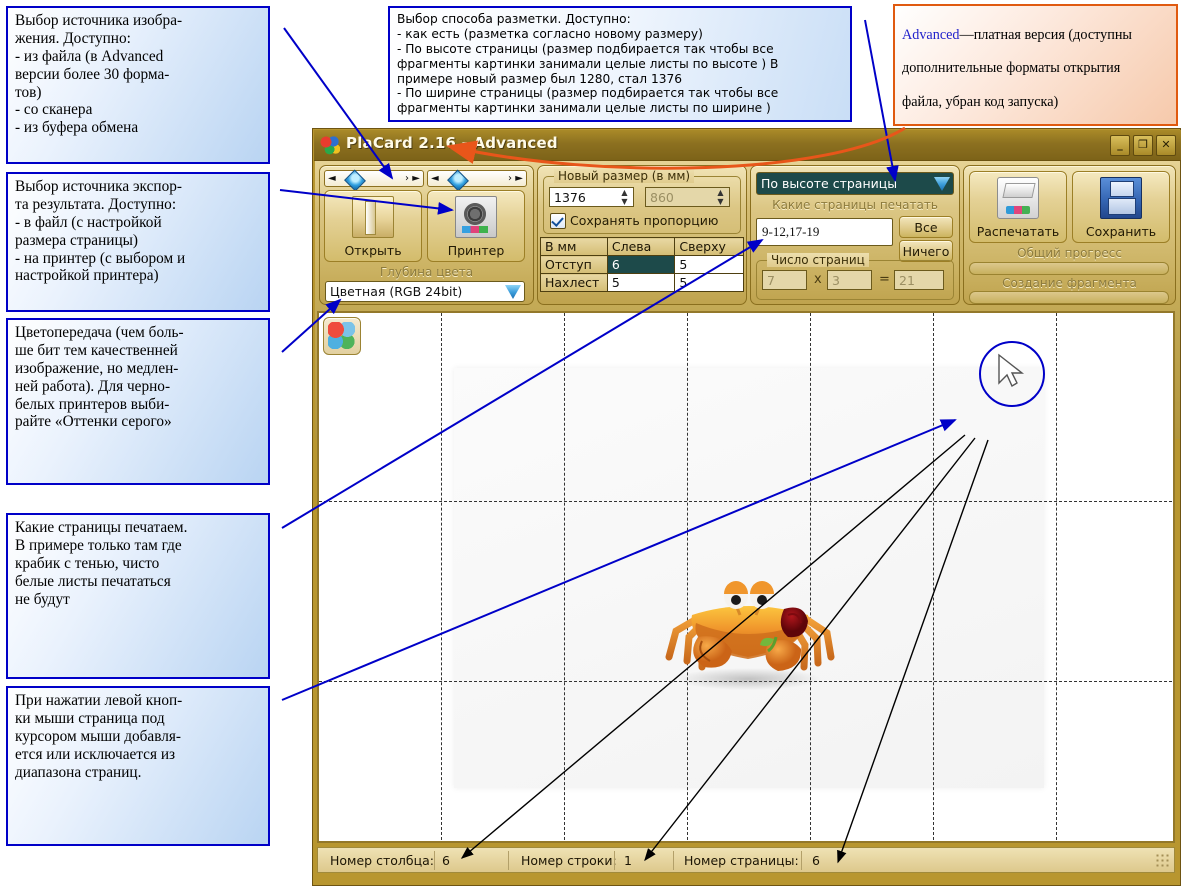 This screenshot has height=886, width=1181. What do you see at coordinates (1069, 297) in the screenshot?
I see `fragment-progress-bar` at bounding box center [1069, 297].